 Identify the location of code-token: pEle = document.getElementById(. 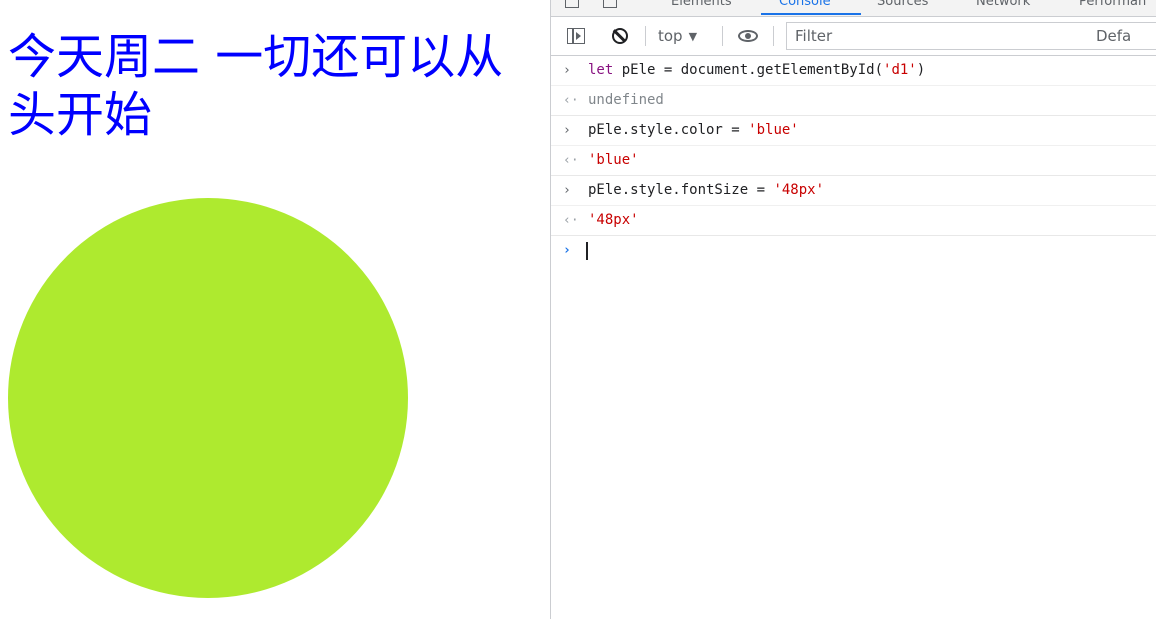
(748, 70).